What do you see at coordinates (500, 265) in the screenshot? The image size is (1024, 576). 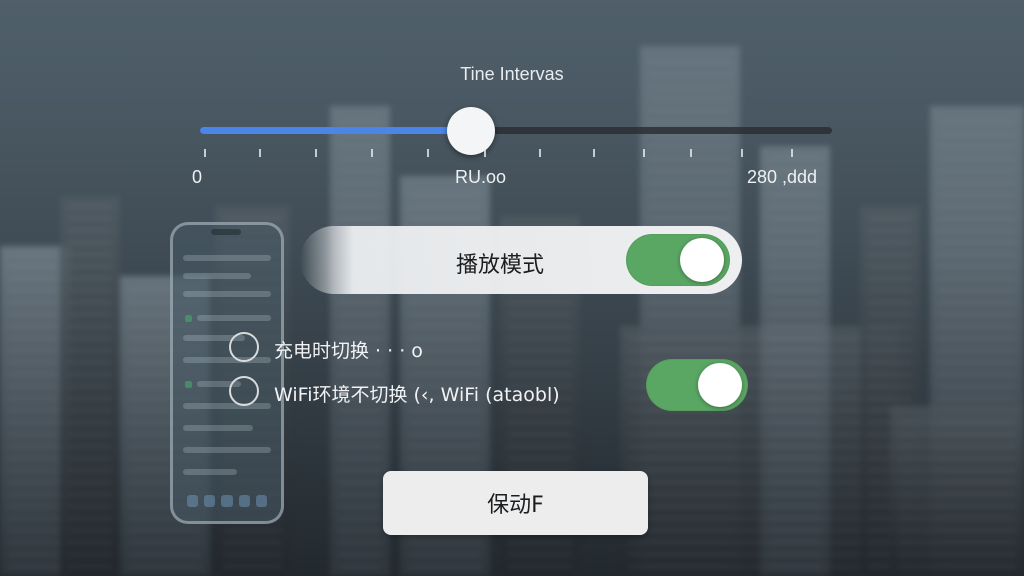 I see `play-mode-label: 播放模式` at bounding box center [500, 265].